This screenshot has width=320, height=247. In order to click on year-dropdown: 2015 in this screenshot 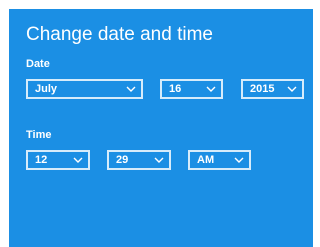, I will do `click(272, 89)`.